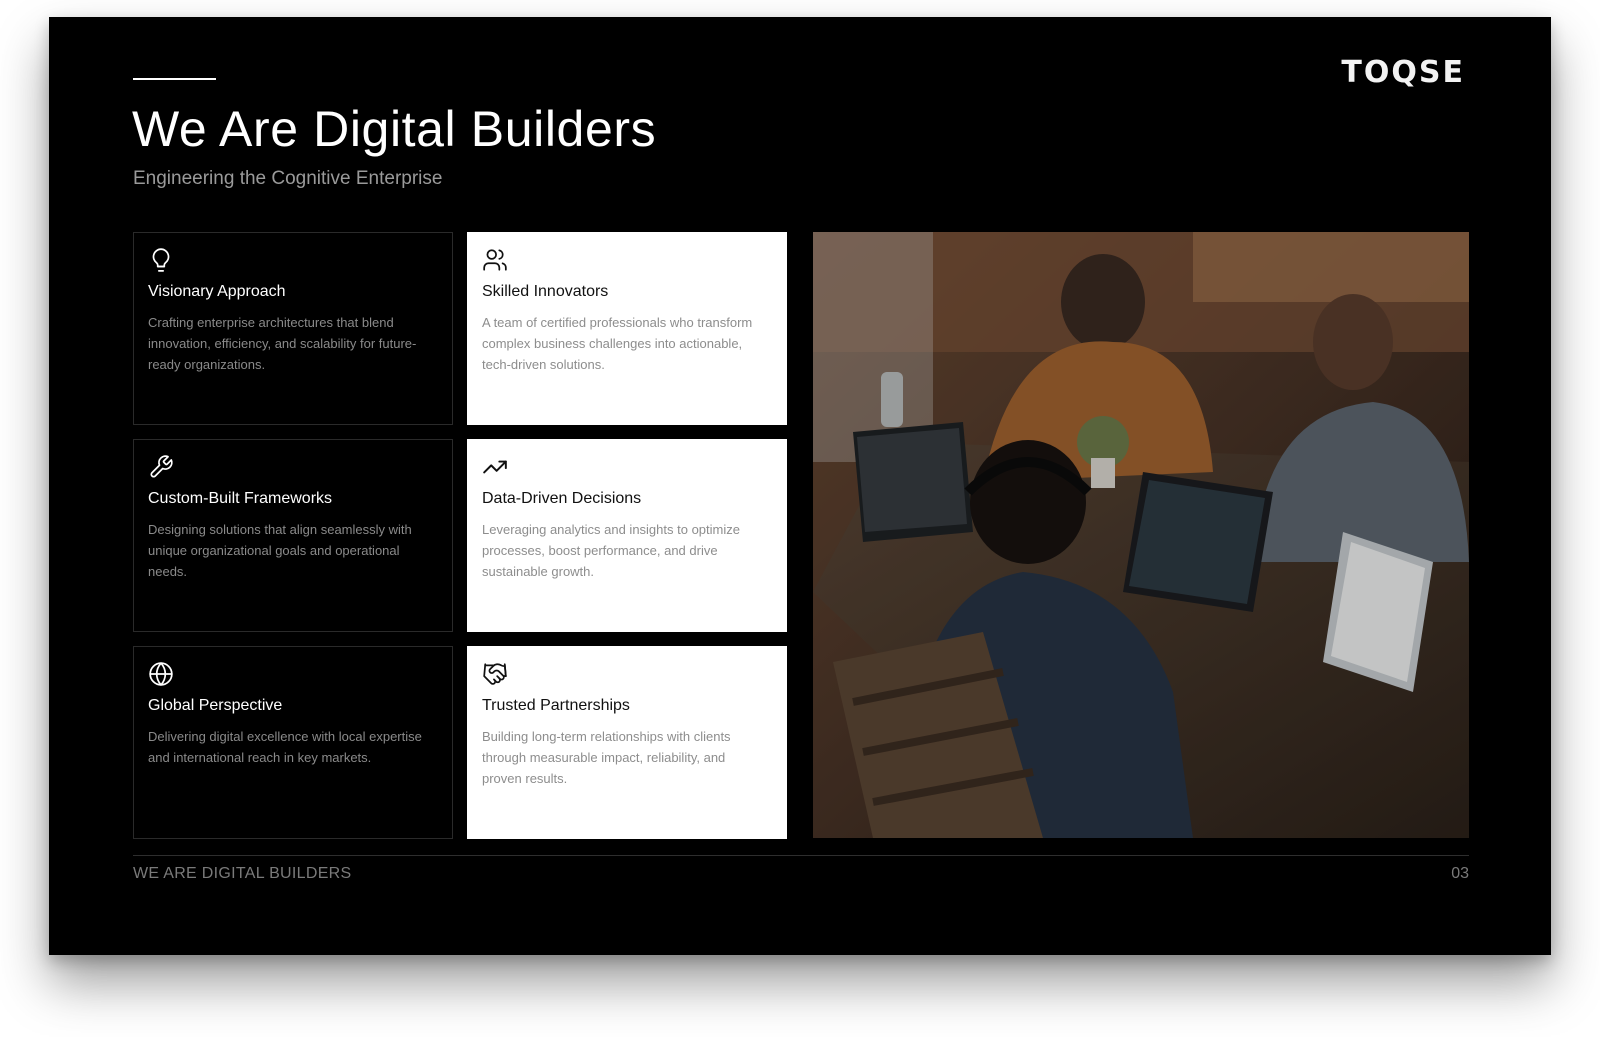  Describe the element at coordinates (288, 178) in the screenshot. I see `page-subtitle: Engineering the Cognitive Enterprise` at that location.